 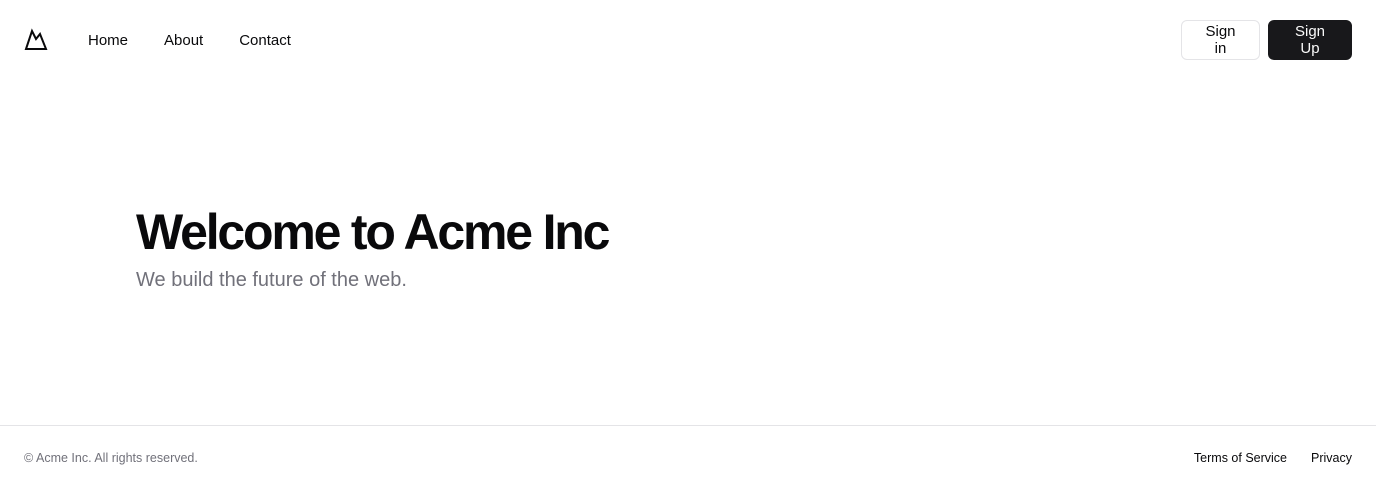 I want to click on header-actions: Sign in Sign Up, so click(x=1266, y=40).